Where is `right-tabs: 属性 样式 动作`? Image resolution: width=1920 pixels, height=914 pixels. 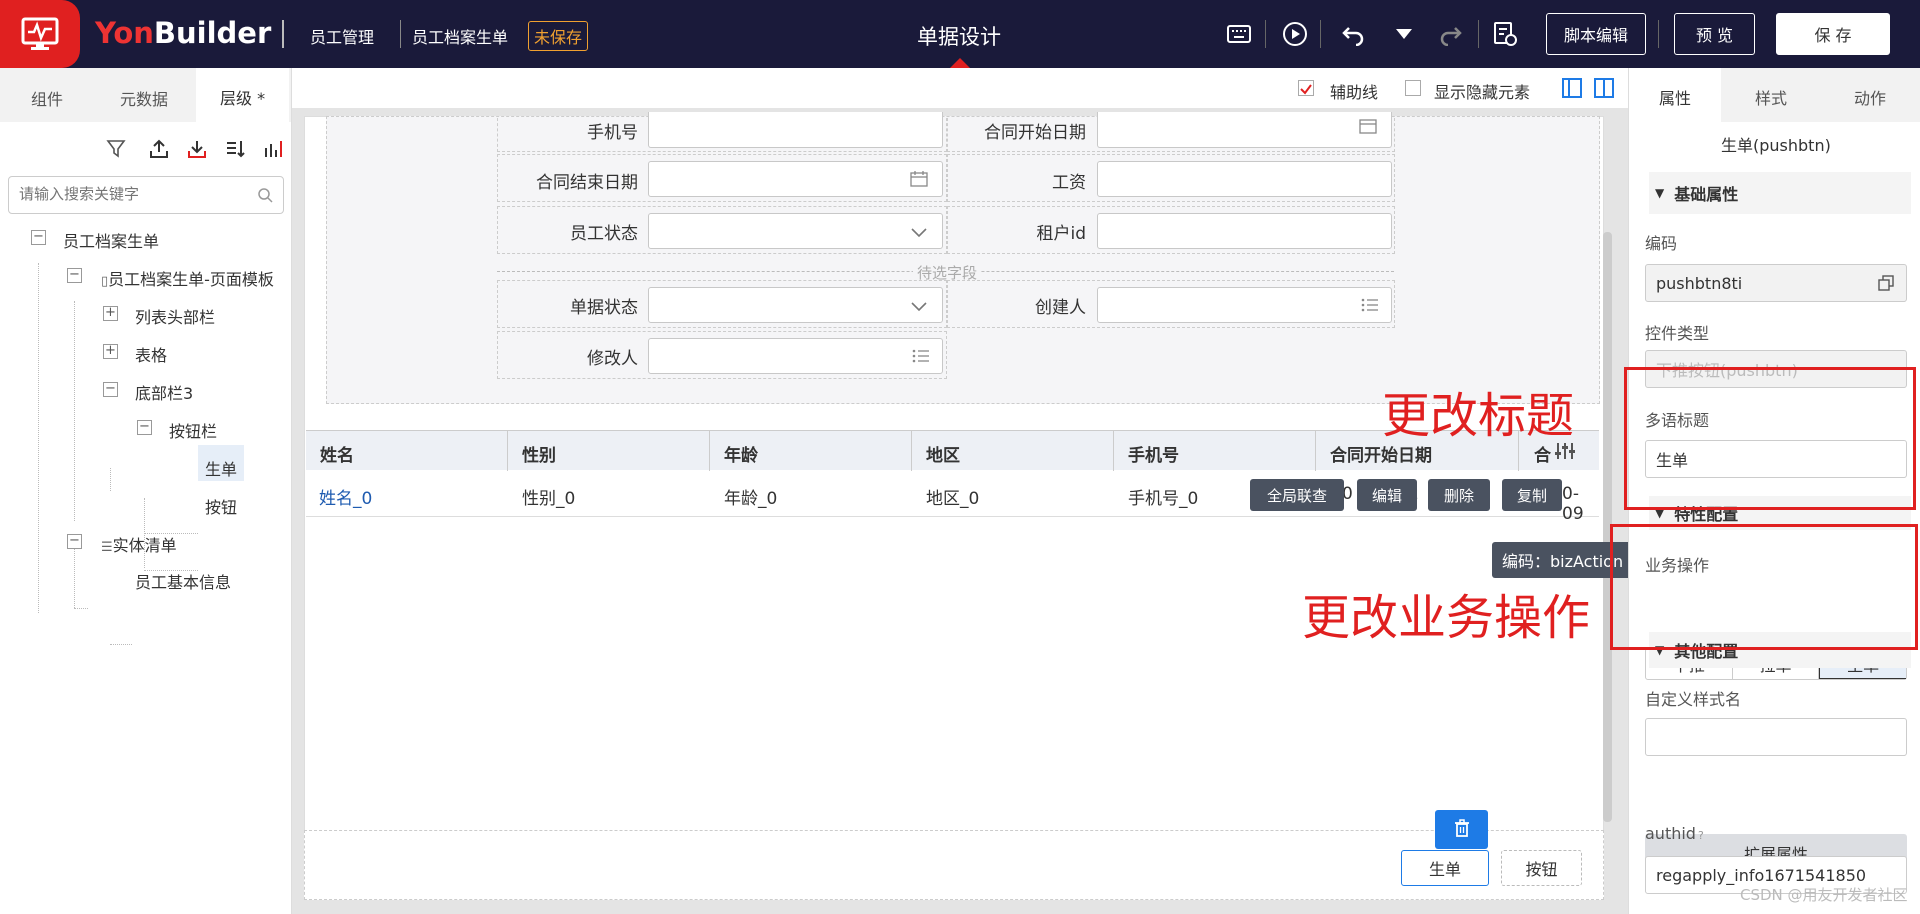 right-tabs: 属性 样式 动作 is located at coordinates (1774, 95).